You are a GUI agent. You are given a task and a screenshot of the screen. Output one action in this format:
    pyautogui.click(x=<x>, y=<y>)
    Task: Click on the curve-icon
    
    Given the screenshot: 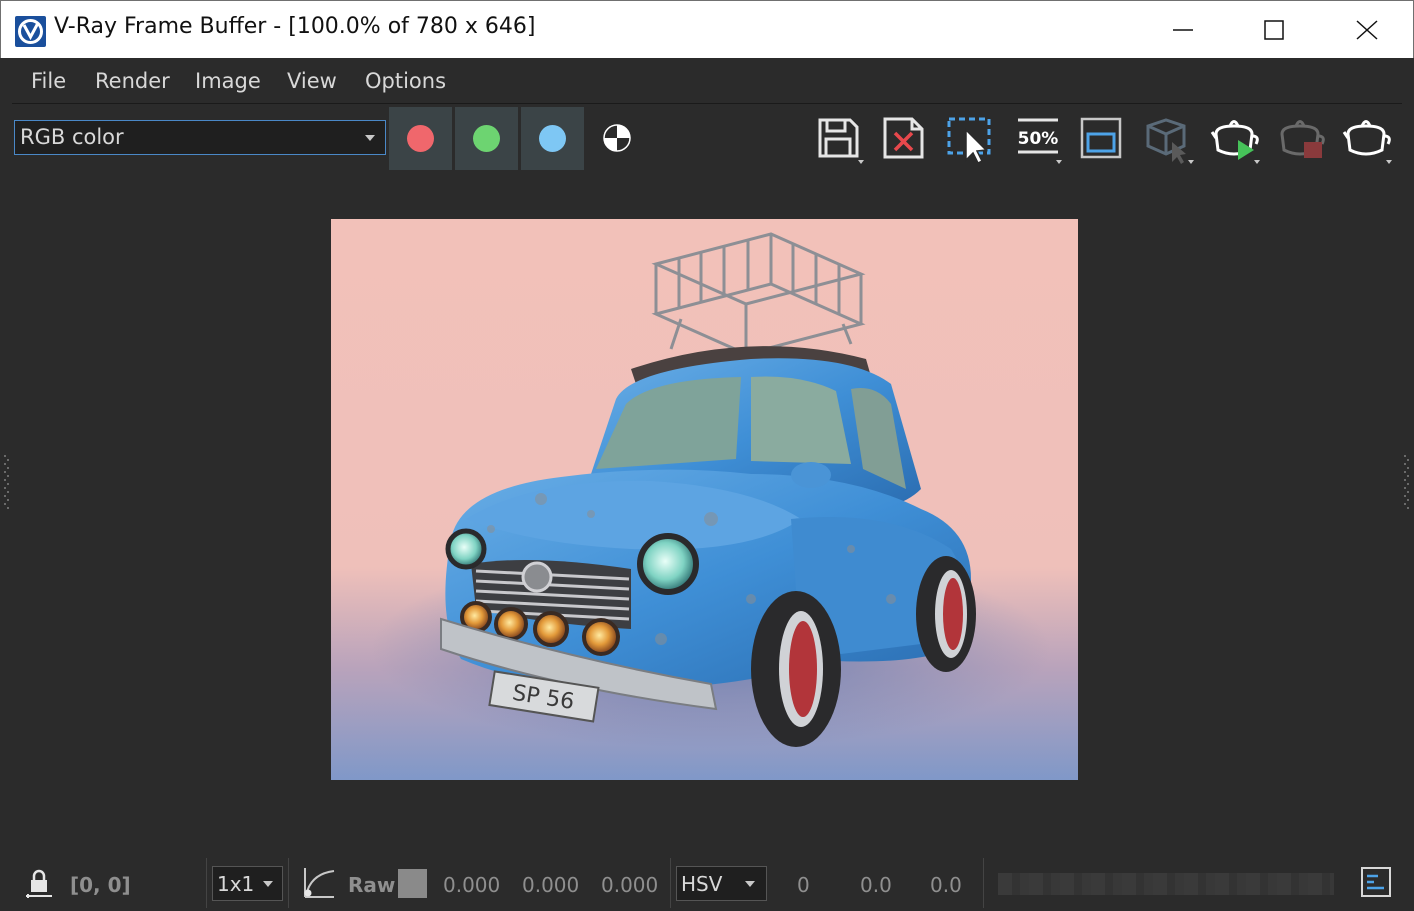 What is the action you would take?
    pyautogui.click(x=319, y=883)
    